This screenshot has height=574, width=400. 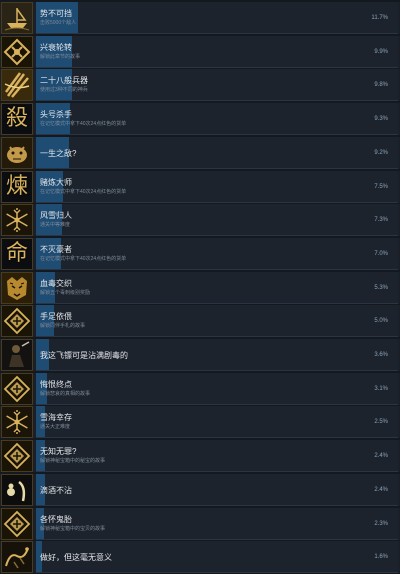 I want to click on achievement-row: 血毒交织 解锁五个毒刺级别奖励 5.3%, so click(x=200, y=287).